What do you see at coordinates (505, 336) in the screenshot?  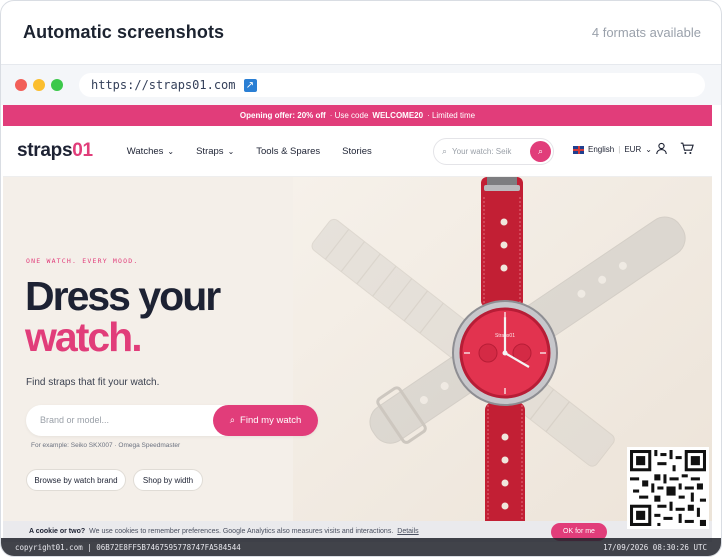 I see `watch-dial-brand: Straps01` at bounding box center [505, 336].